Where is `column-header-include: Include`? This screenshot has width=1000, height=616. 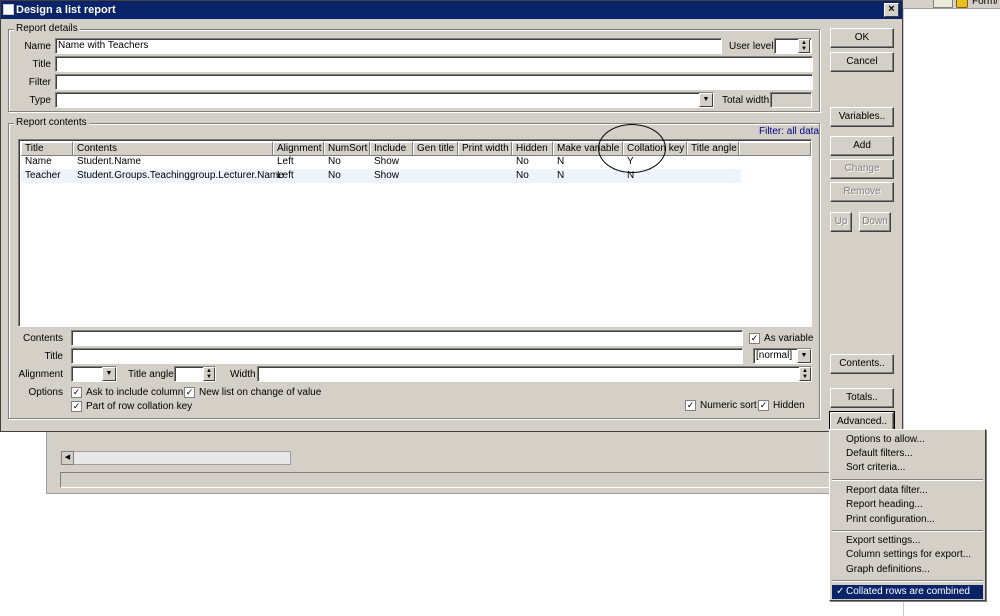
column-header-include: Include is located at coordinates (391, 149).